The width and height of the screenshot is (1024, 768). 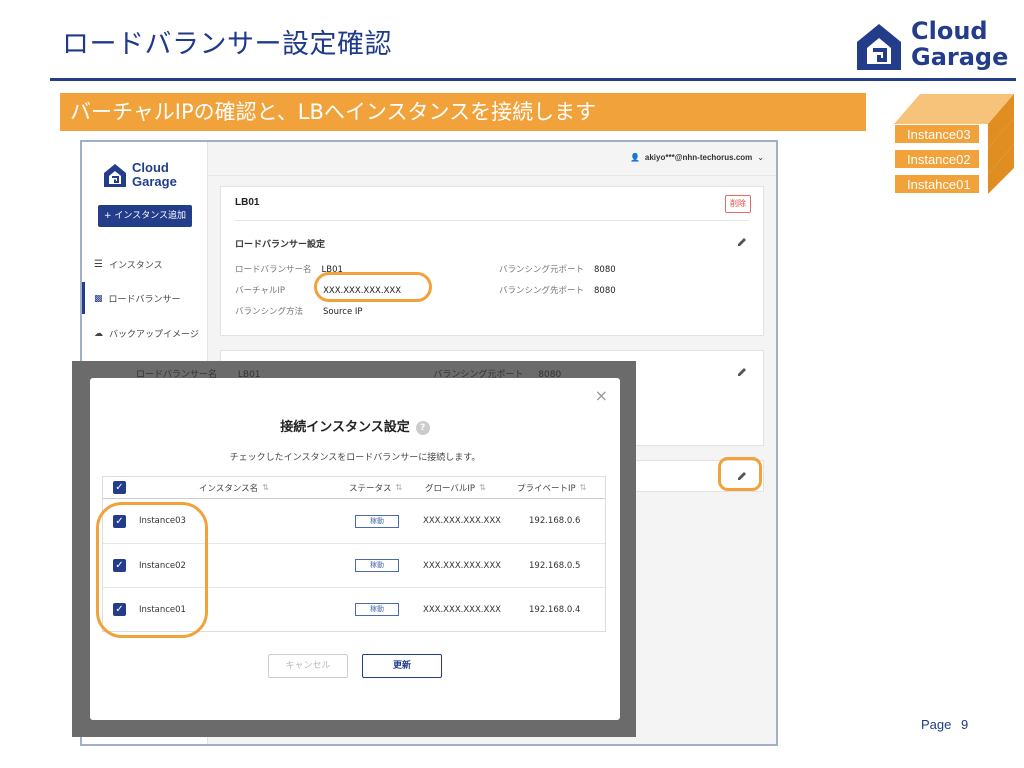 I want to click on user-menu: 👤 akiyo***@nhn-techorus.com ⌄, so click(x=697, y=157).